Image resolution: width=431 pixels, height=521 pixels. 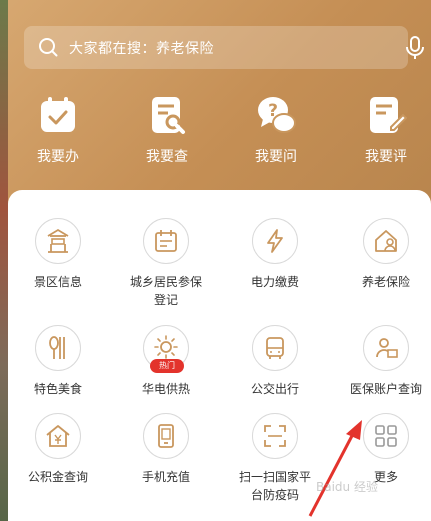 What do you see at coordinates (165, 291) in the screenshot?
I see `service-label: 城乡居民参保登记` at bounding box center [165, 291].